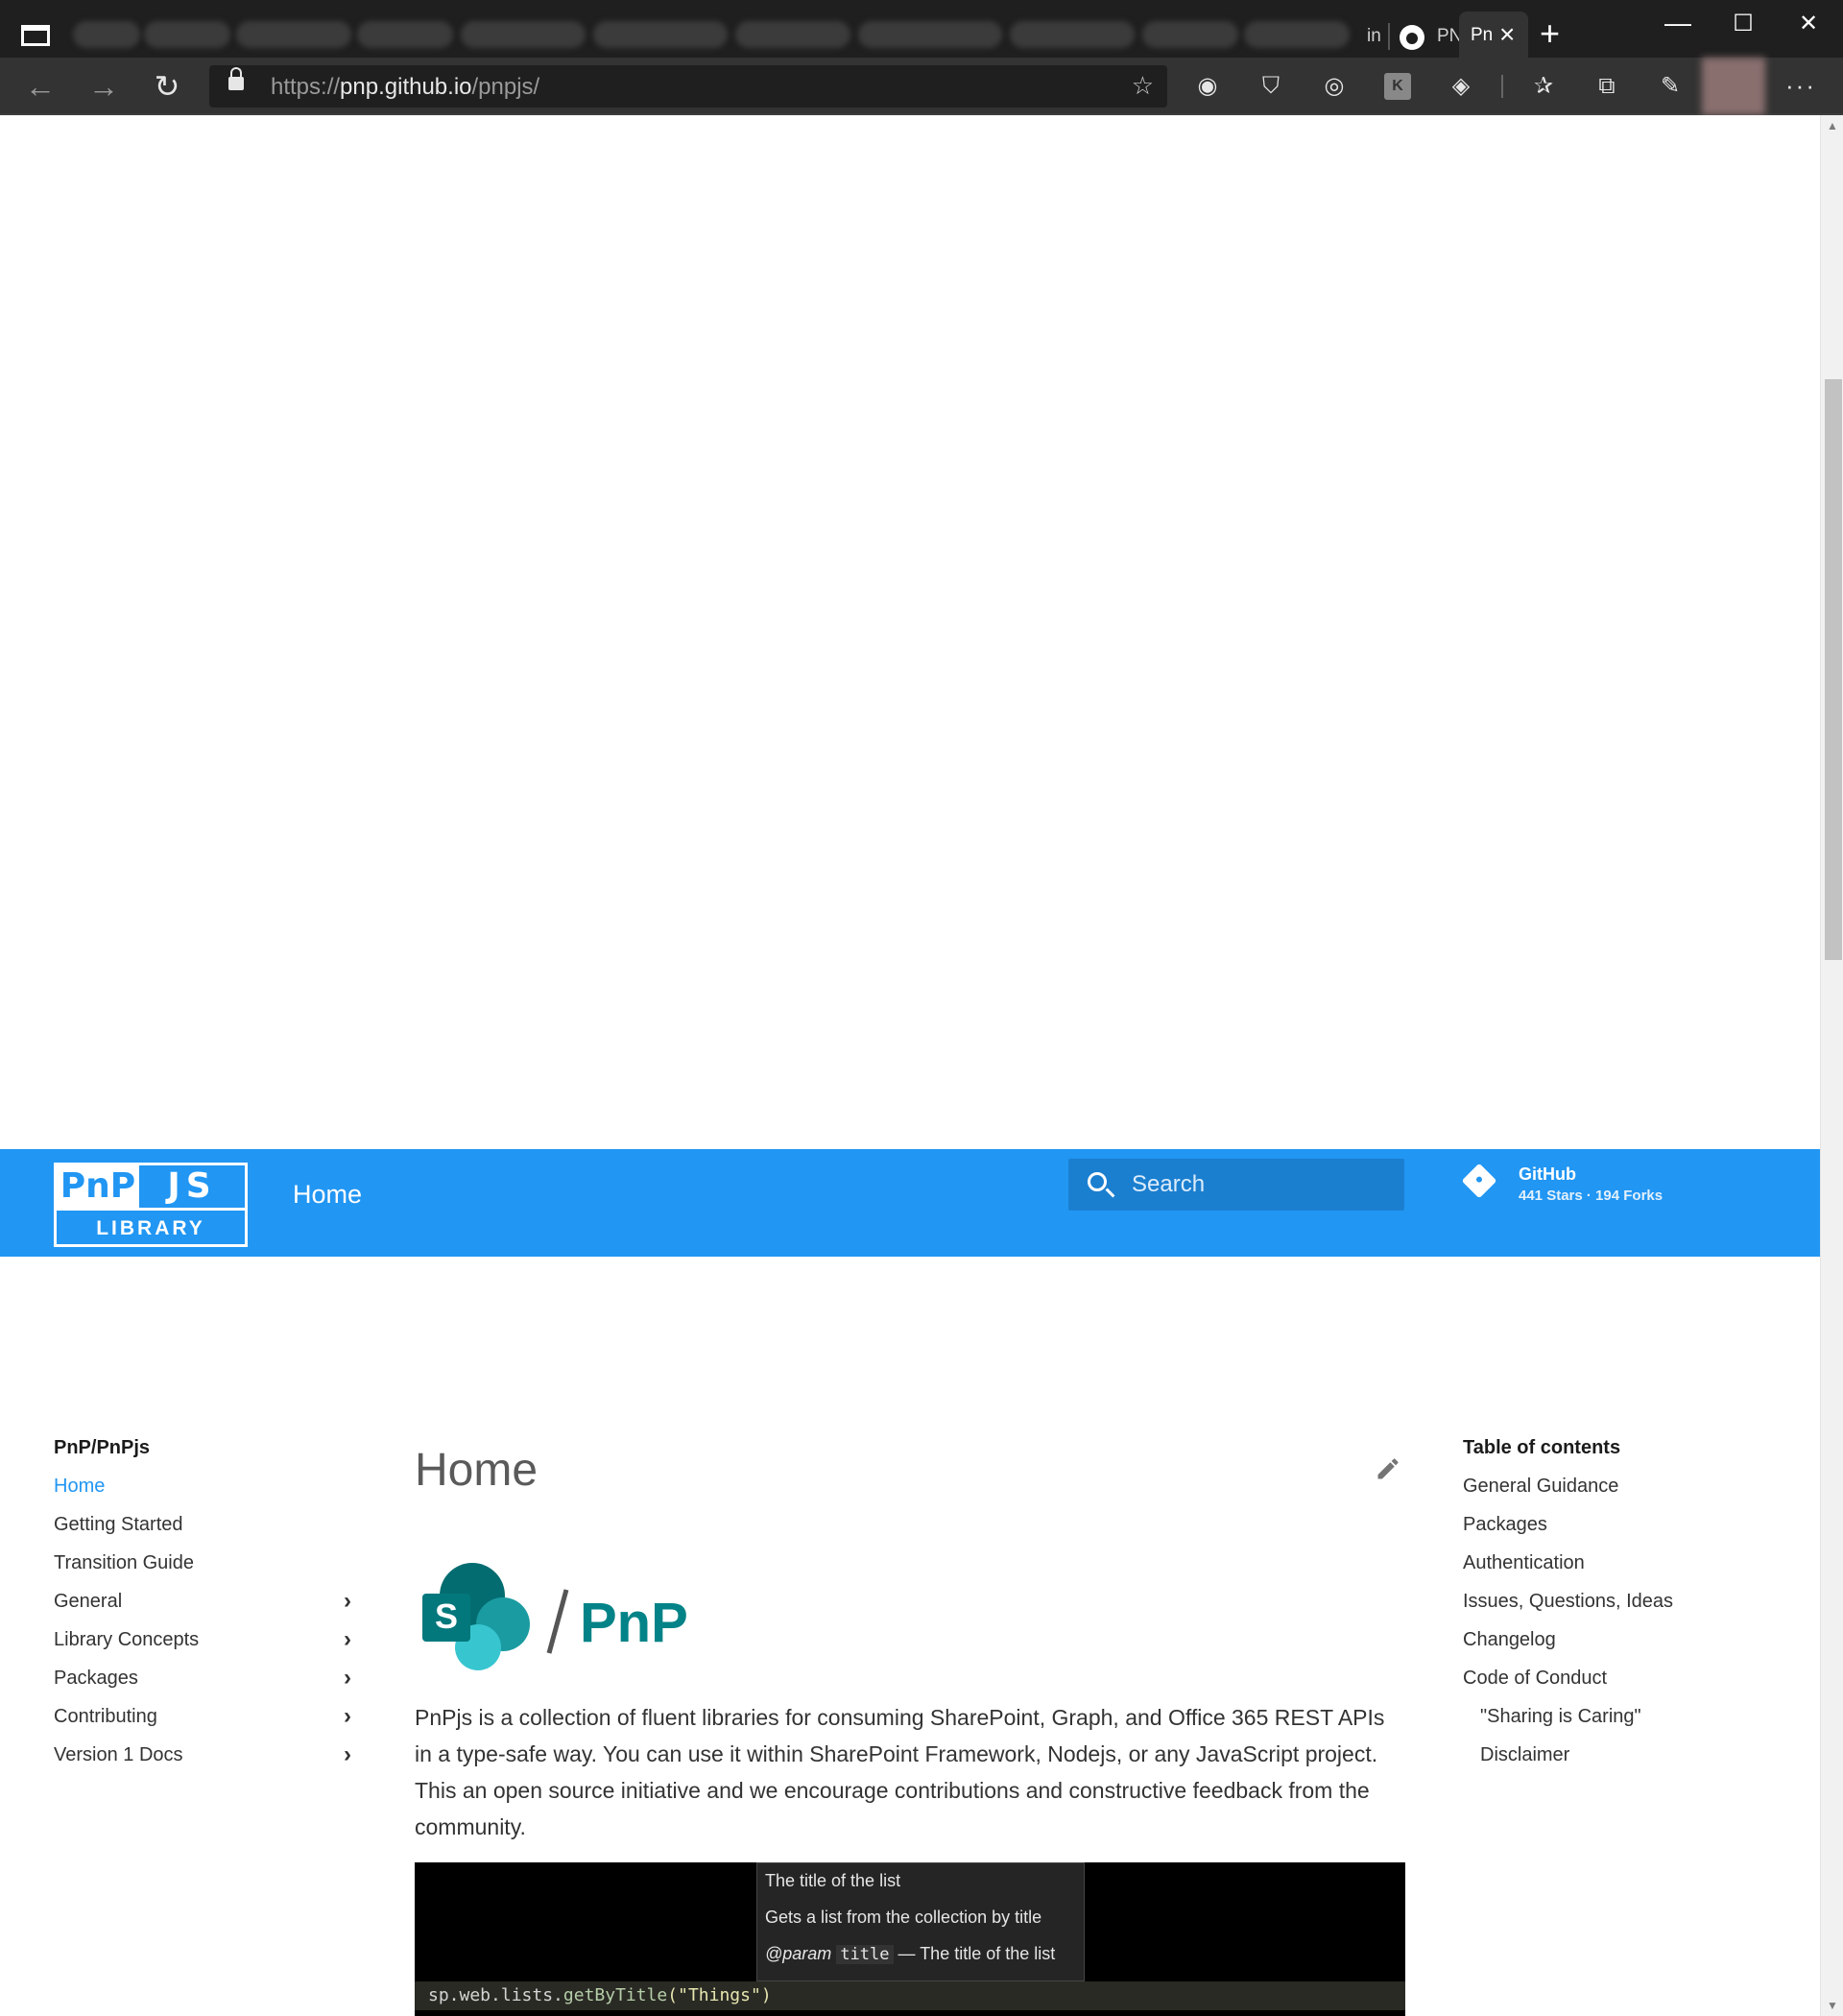 Image resolution: width=1843 pixels, height=2016 pixels. I want to click on maximize-button: ☐, so click(1743, 23).